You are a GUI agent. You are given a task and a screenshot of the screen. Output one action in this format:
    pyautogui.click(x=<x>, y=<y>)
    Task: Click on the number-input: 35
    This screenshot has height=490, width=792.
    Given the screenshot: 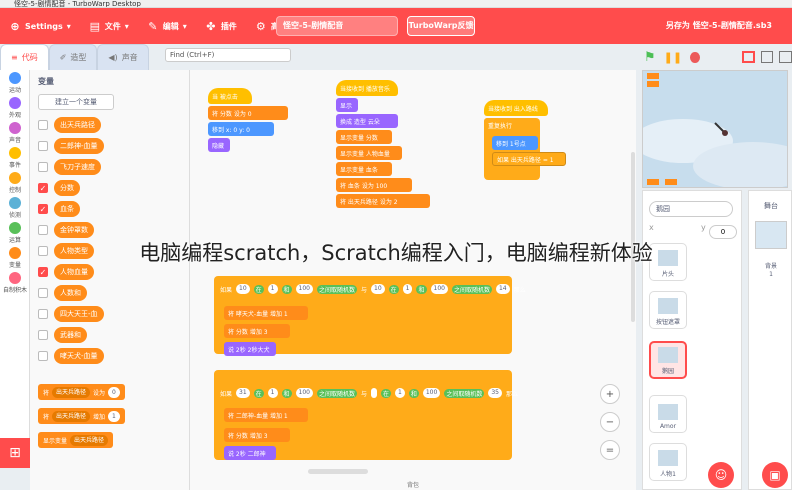 What is the action you would take?
    pyautogui.click(x=495, y=393)
    